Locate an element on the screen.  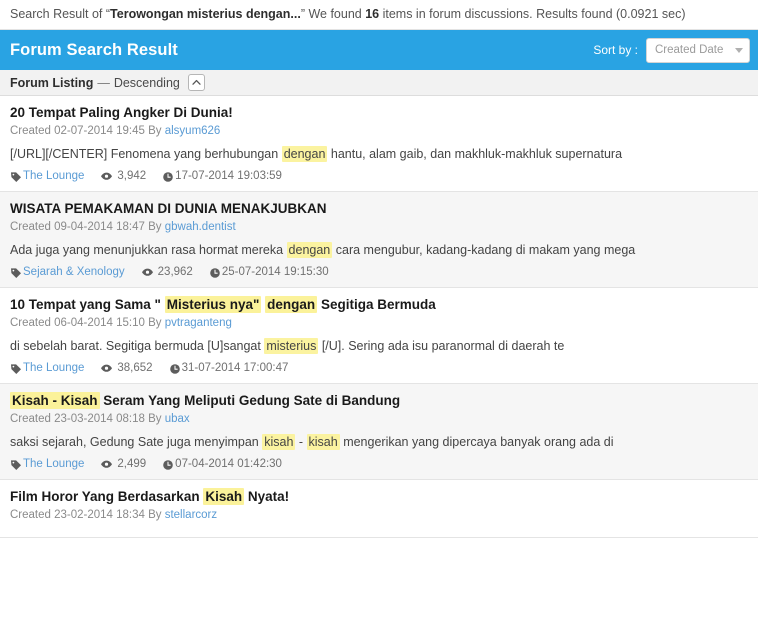
result-created: Created 06-04-2014 15:10 By pvtraganteng is located at coordinates (379, 323).